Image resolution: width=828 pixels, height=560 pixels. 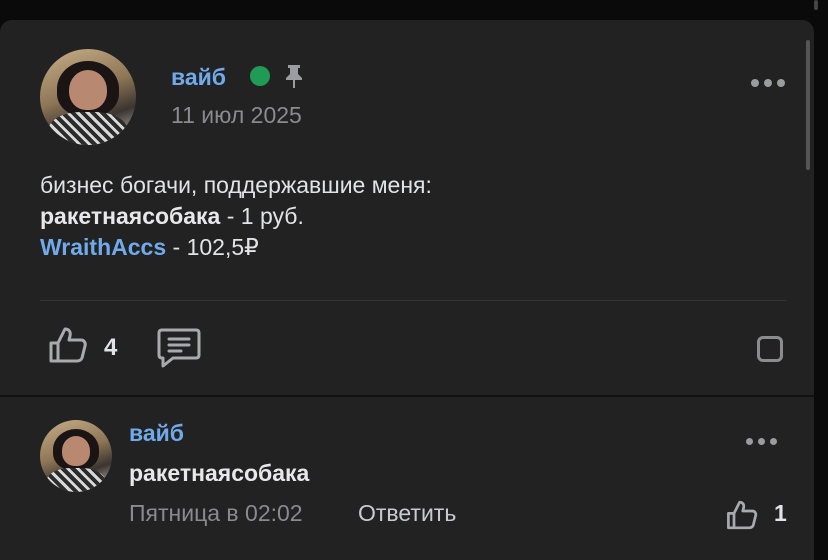 I want to click on scrollbar, so click(x=808, y=105).